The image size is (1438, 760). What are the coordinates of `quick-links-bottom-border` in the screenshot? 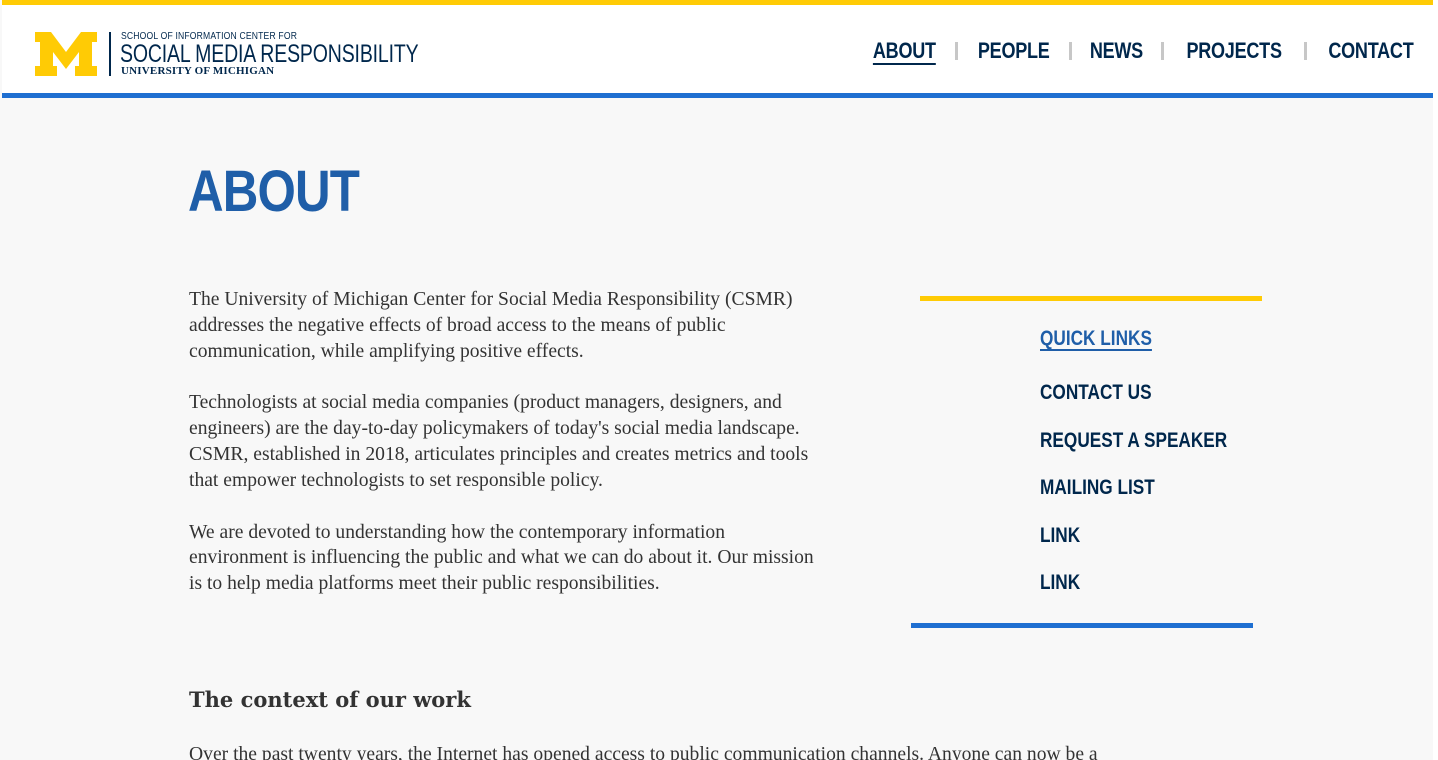 It's located at (1082, 625).